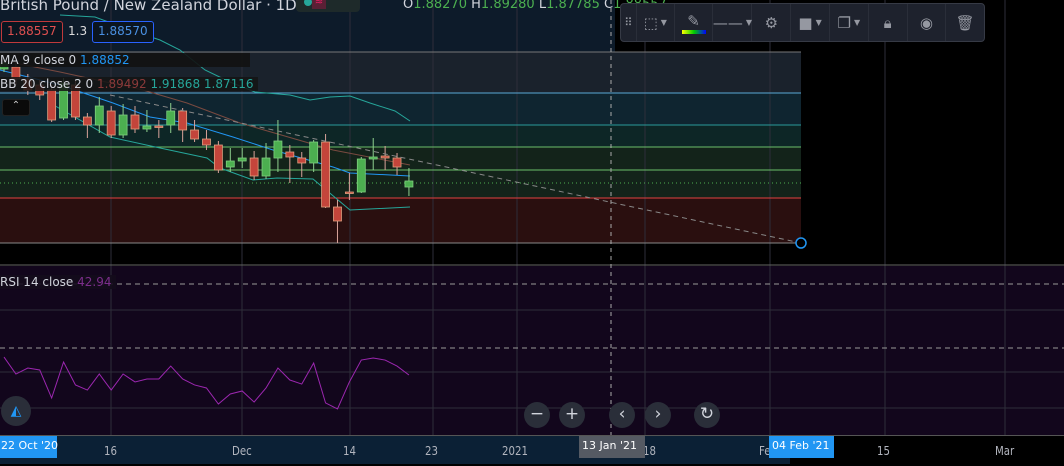  I want to click on delete-button: 🗑︎, so click(965, 22).